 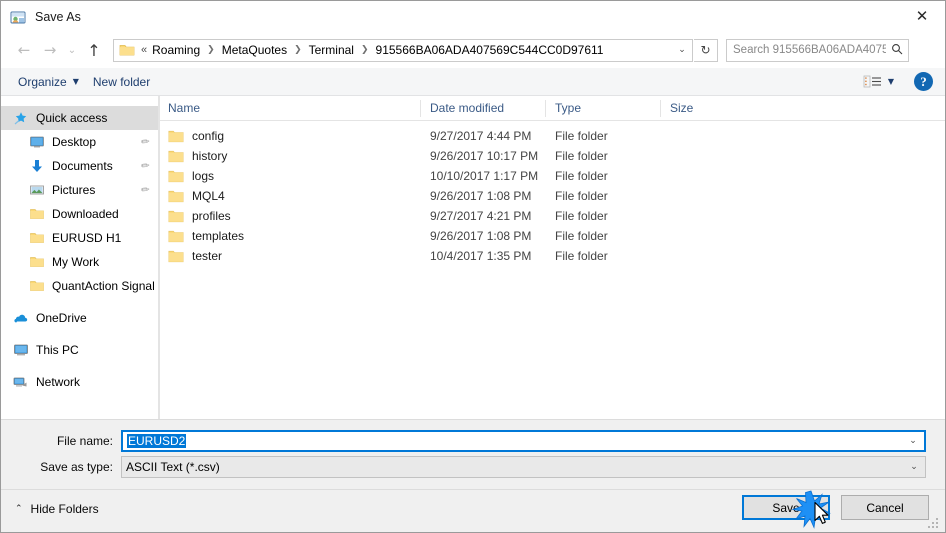 What do you see at coordinates (57, 350) in the screenshot?
I see `sidebar-item-label: This PC` at bounding box center [57, 350].